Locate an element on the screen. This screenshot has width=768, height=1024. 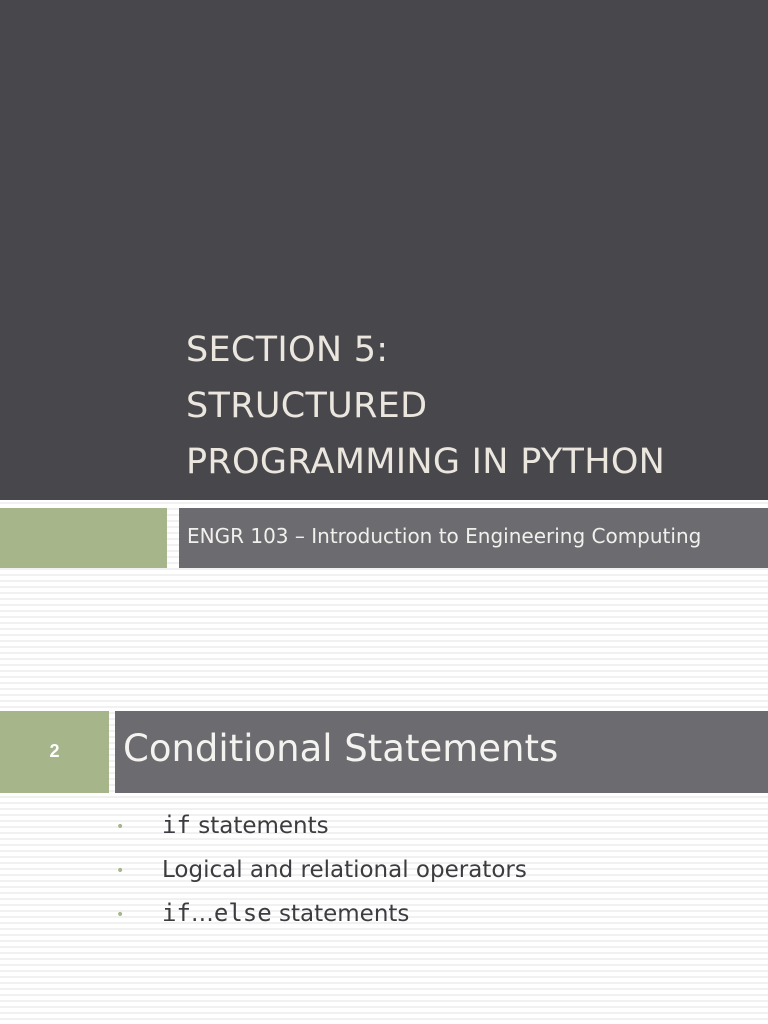
bullet-text: Logical and relational operators is located at coordinates (344, 869).